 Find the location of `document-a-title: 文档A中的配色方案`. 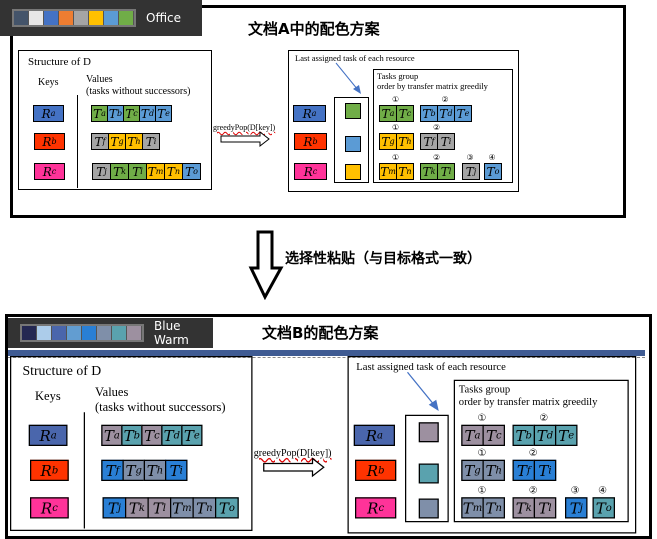

document-a-title: 文档A中的配色方案 is located at coordinates (314, 29).